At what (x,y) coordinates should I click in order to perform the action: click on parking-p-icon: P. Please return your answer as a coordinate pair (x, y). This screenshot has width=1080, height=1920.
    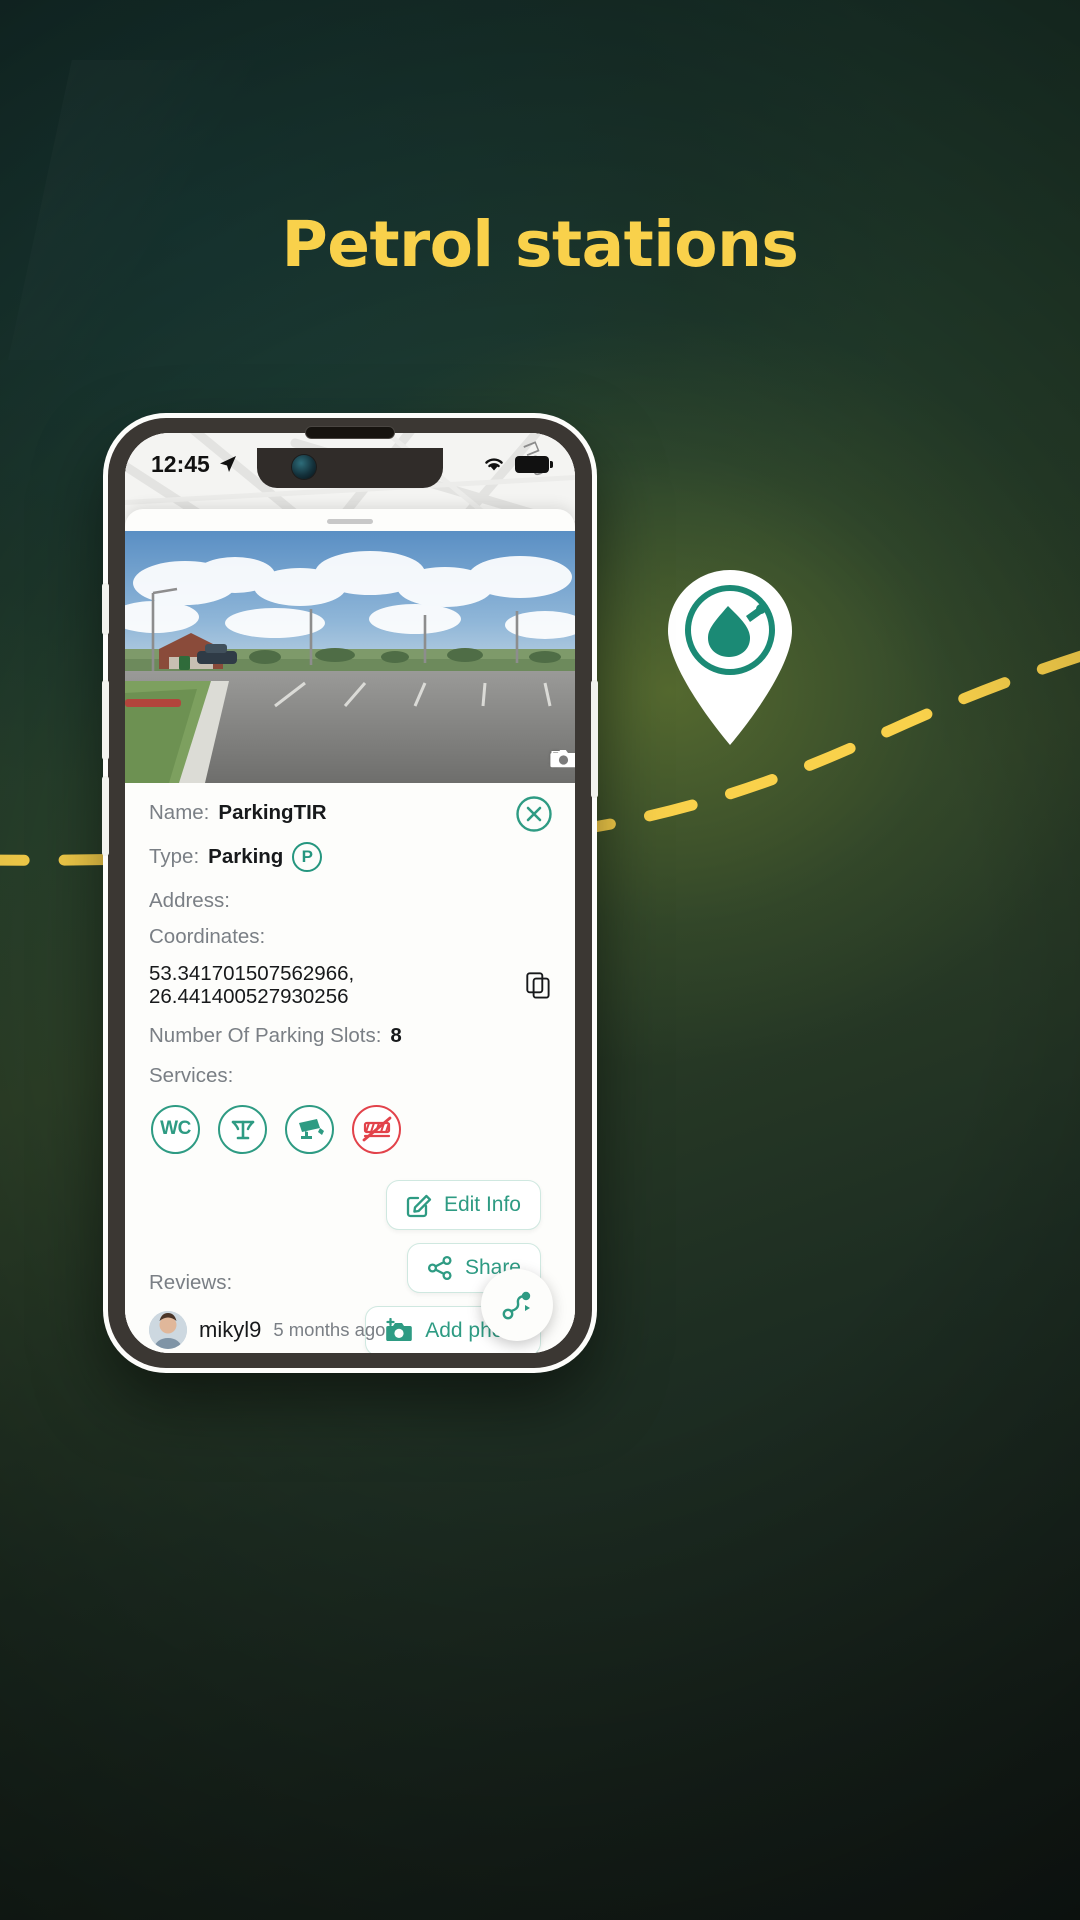
    Looking at the image, I should click on (307, 856).